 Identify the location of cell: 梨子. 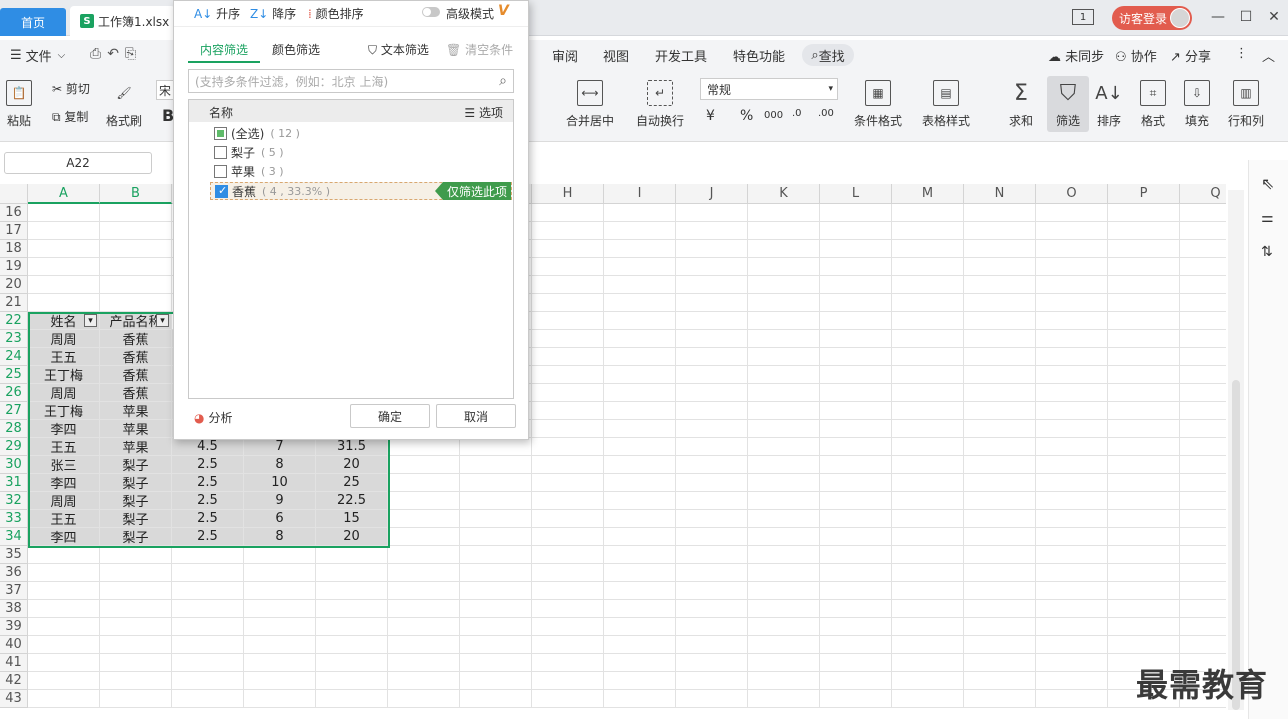
(136, 465).